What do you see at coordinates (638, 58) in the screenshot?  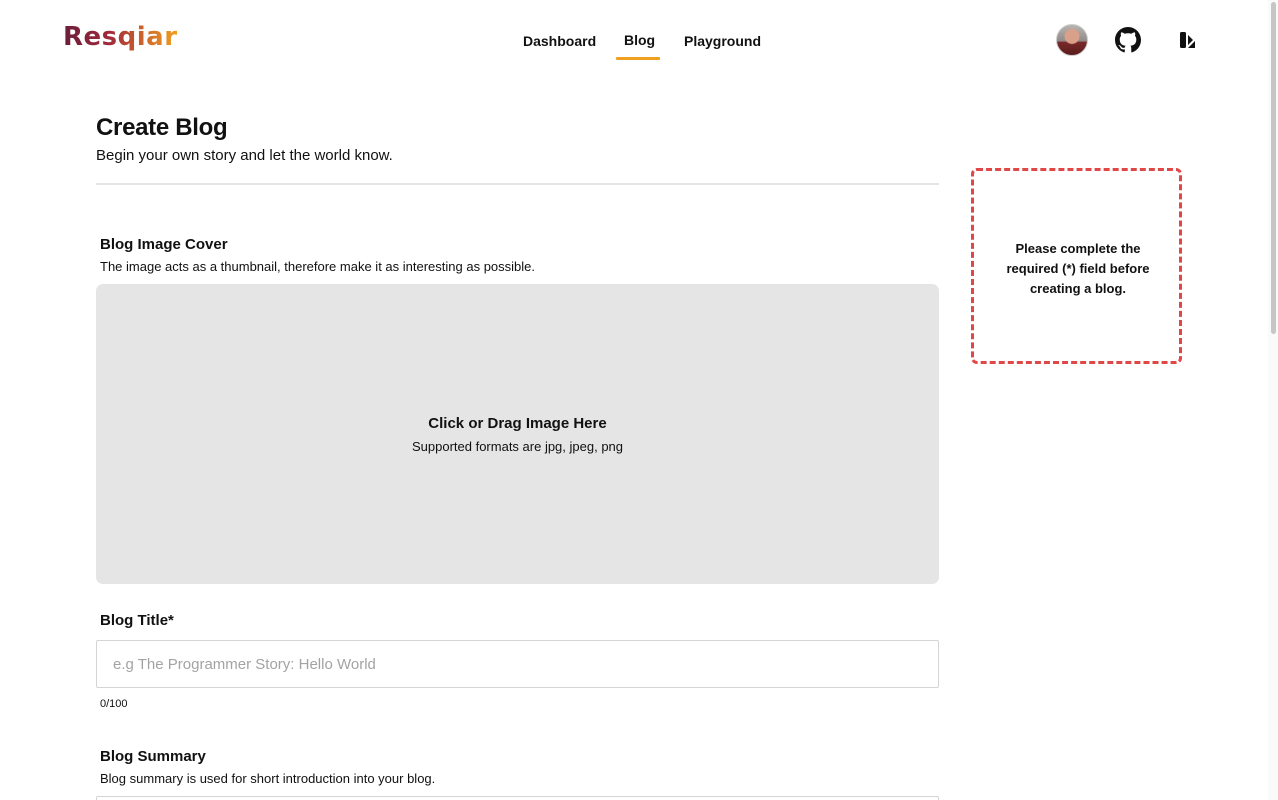 I see `active-tab-indicator` at bounding box center [638, 58].